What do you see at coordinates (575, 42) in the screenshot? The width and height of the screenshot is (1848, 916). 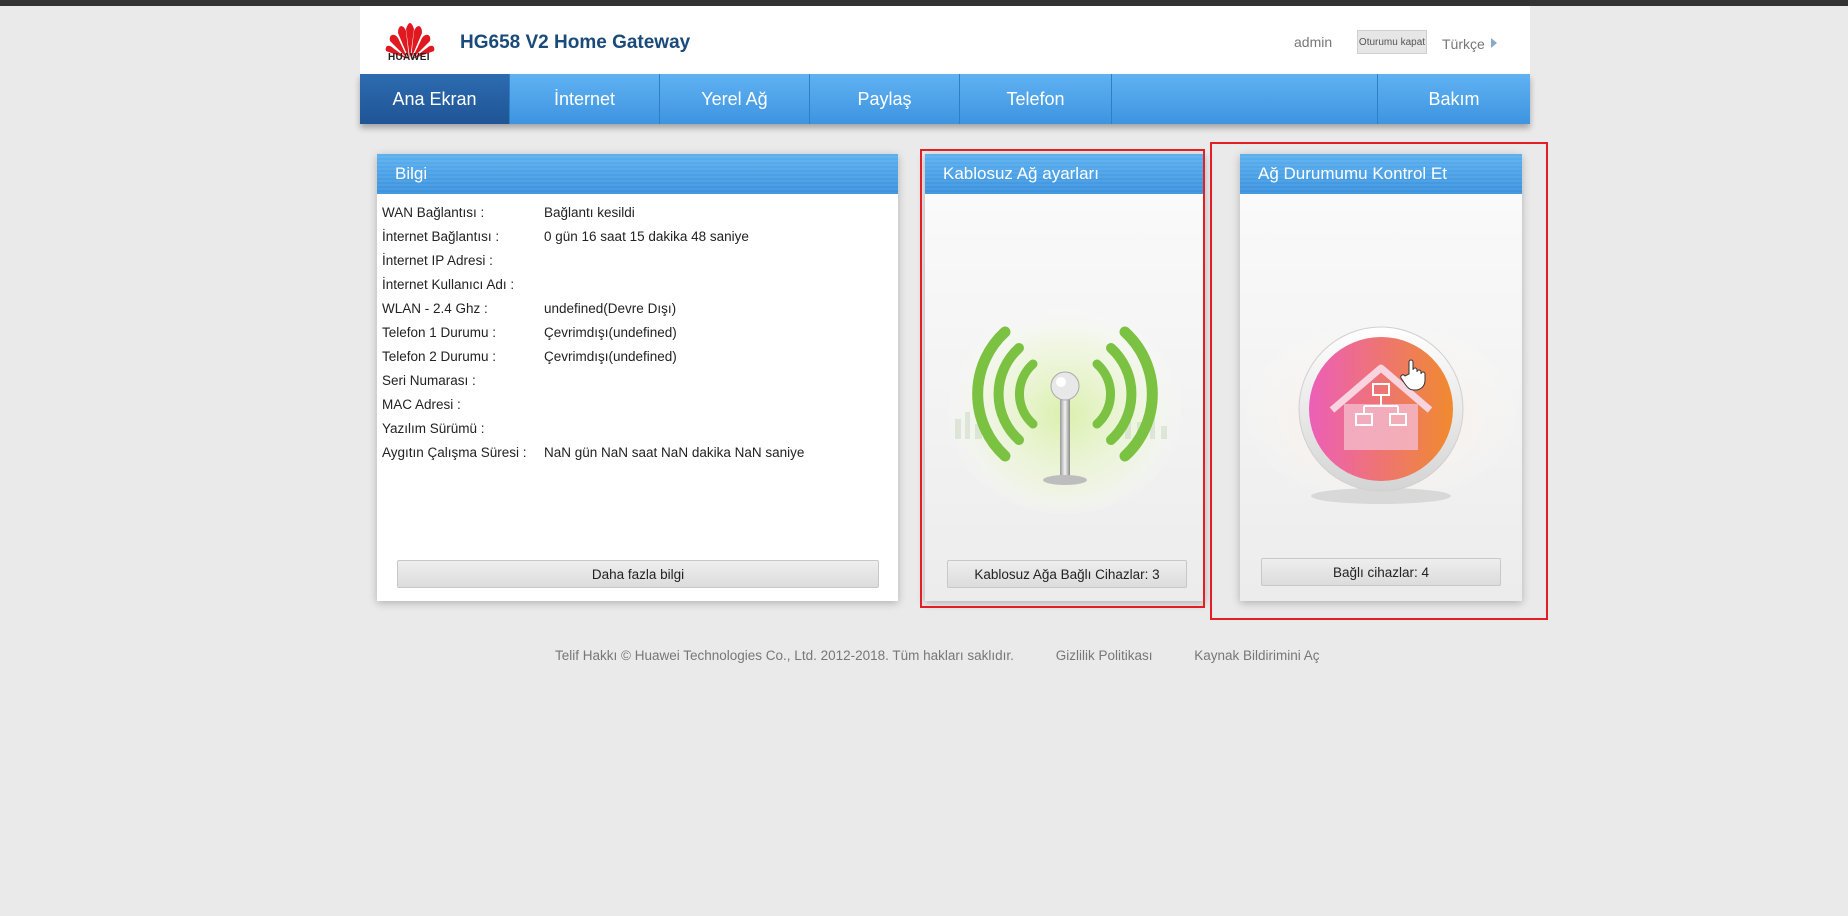 I see `product-title: HG658 V2 Home Gateway` at bounding box center [575, 42].